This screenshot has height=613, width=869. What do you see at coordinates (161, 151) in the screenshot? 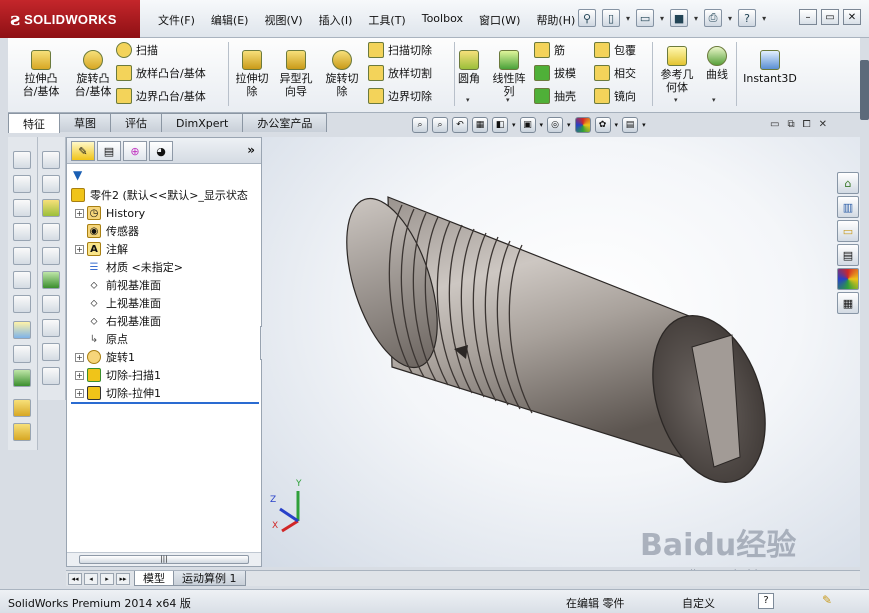
I see `display-manager-tab-icon: ◕` at bounding box center [161, 151].